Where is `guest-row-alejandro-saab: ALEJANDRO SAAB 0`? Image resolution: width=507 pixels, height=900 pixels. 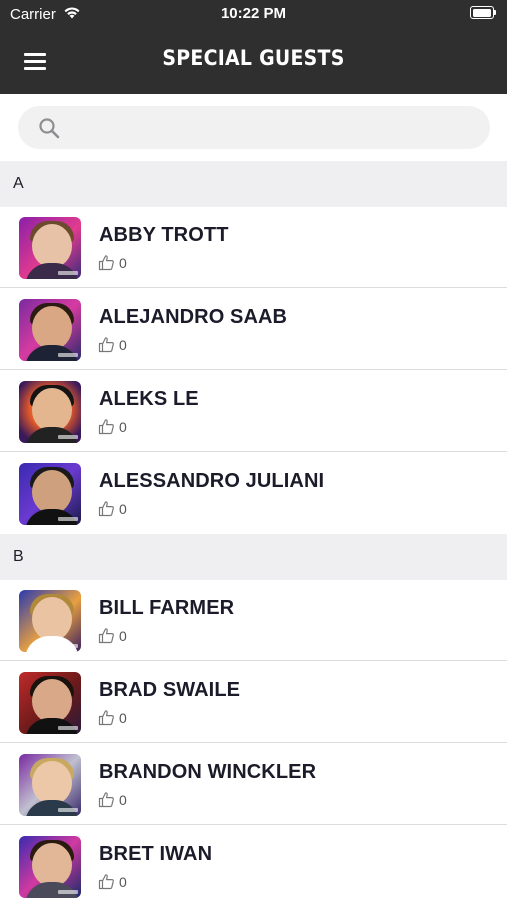
guest-row-alejandro-saab: ALEJANDRO SAAB 0 is located at coordinates (253, 329).